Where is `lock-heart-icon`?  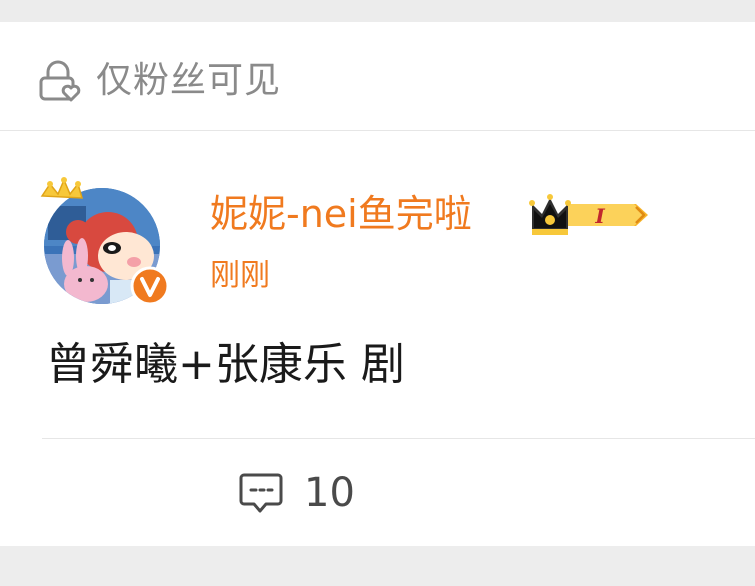 lock-heart-icon is located at coordinates (60, 81).